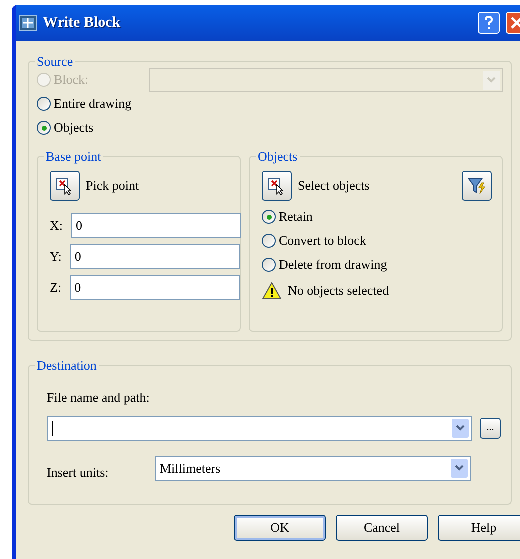  Describe the element at coordinates (313, 468) in the screenshot. I see `units-dropdown: Millimeters` at that location.